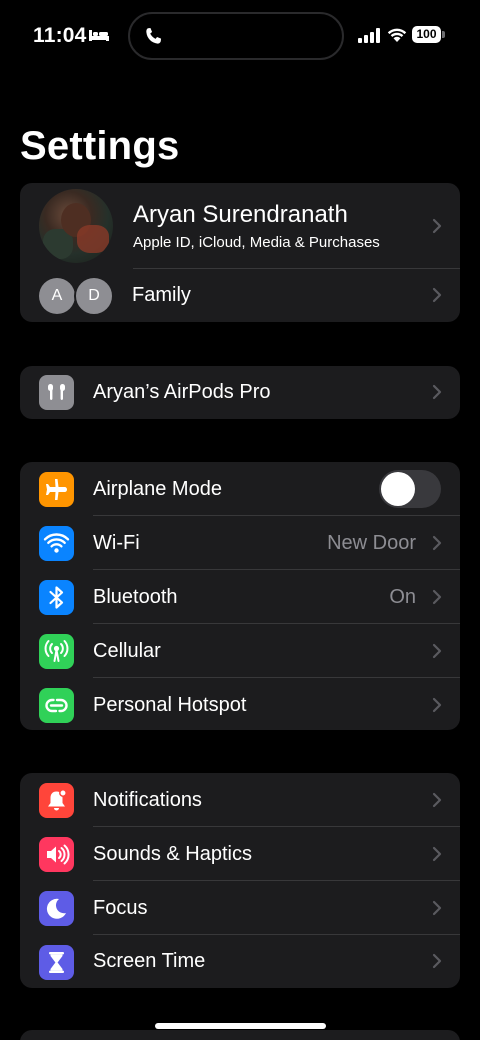 The width and height of the screenshot is (480, 1040). Describe the element at coordinates (57, 296) in the screenshot. I see `family-avatar-a: A` at that location.